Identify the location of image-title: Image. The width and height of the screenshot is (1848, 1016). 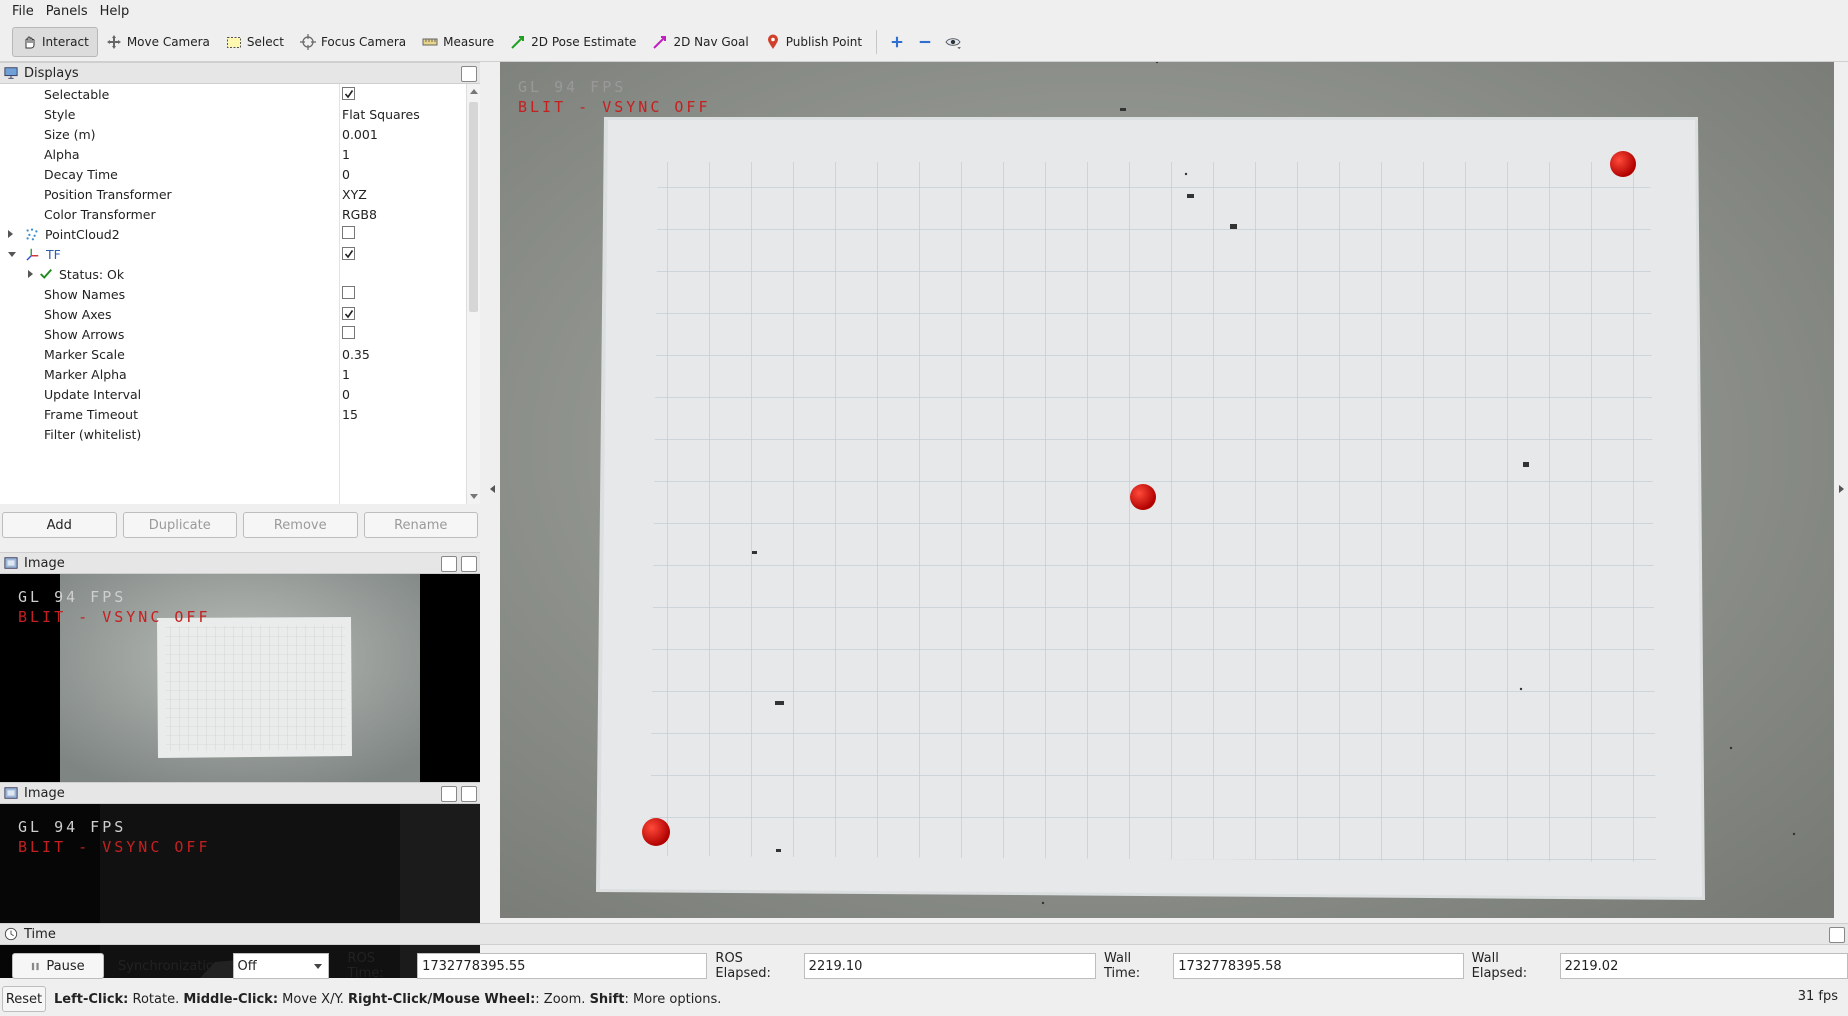
(44, 563).